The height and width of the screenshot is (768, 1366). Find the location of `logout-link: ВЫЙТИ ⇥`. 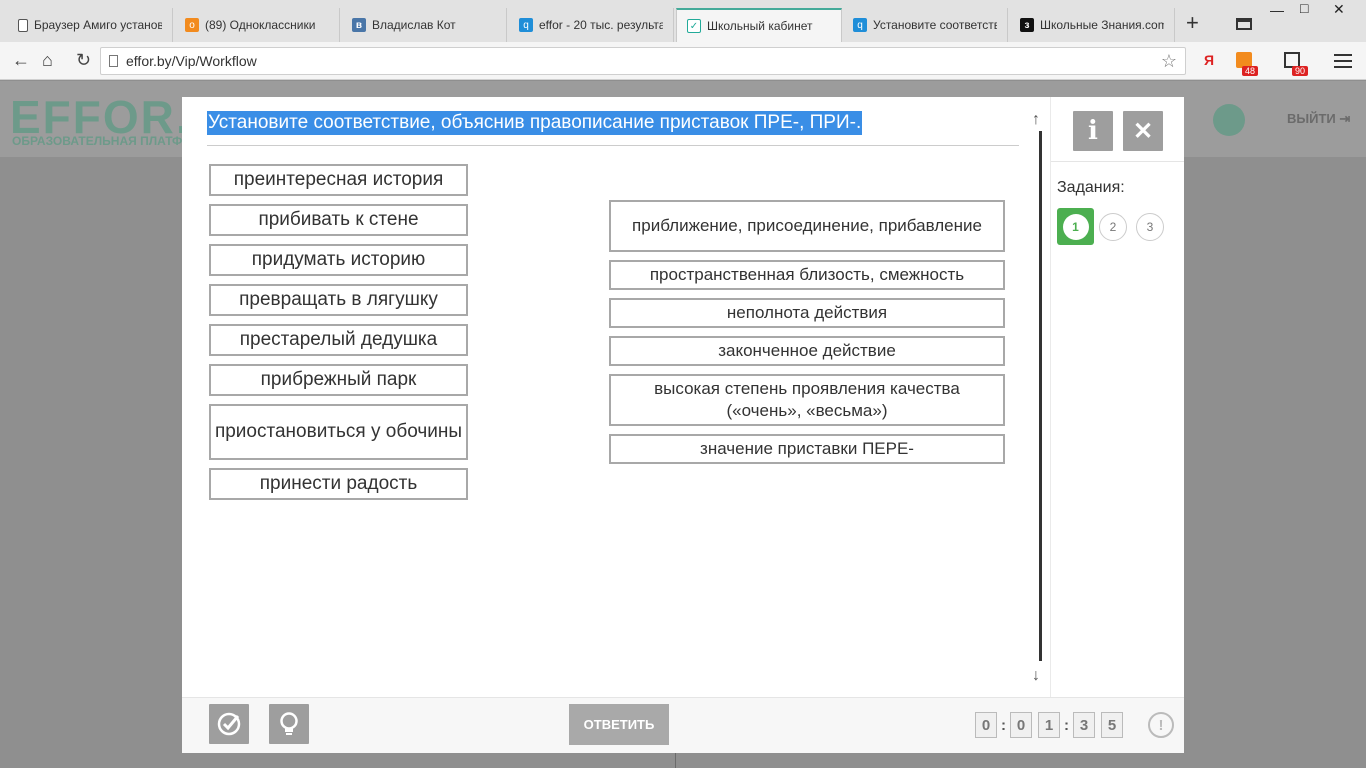

logout-link: ВЫЙТИ ⇥ is located at coordinates (1318, 119).